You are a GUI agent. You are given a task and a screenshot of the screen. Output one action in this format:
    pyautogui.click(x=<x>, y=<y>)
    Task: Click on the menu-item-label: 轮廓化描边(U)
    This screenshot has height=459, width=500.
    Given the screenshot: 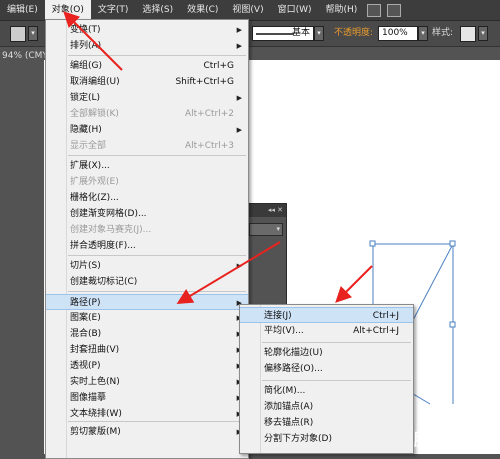 What is the action you would take?
    pyautogui.click(x=293, y=353)
    